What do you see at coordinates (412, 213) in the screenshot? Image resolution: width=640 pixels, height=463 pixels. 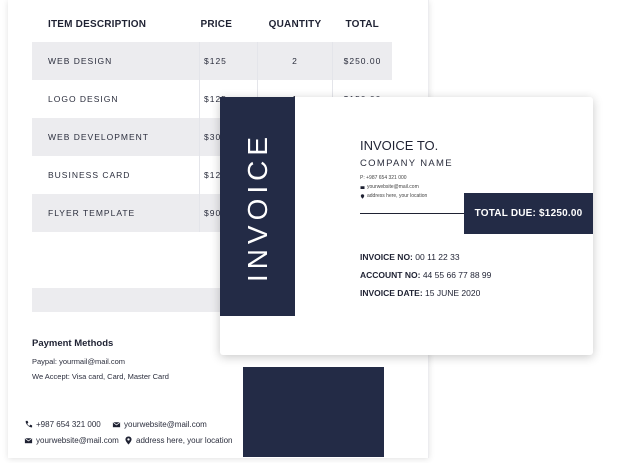 I see `divider-line` at bounding box center [412, 213].